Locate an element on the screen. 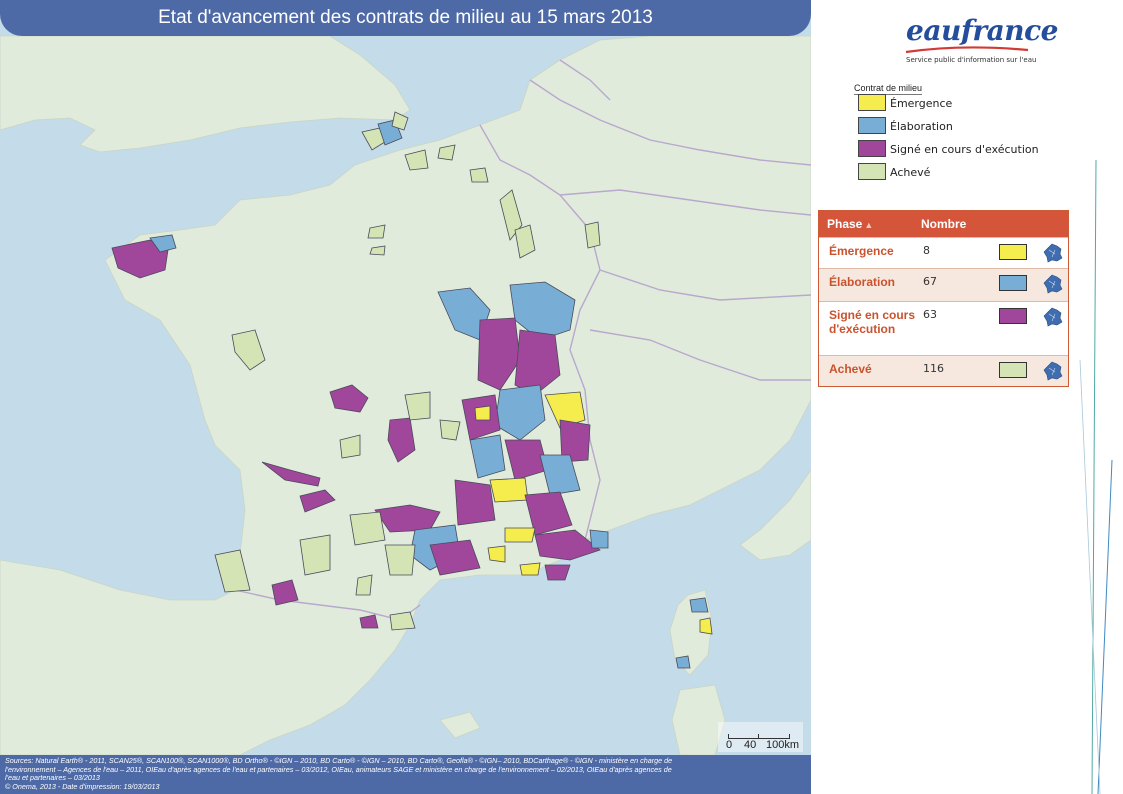 This screenshot has width=1123, height=794. table-row-elaboration: Élaboration 67 is located at coordinates (943, 284).